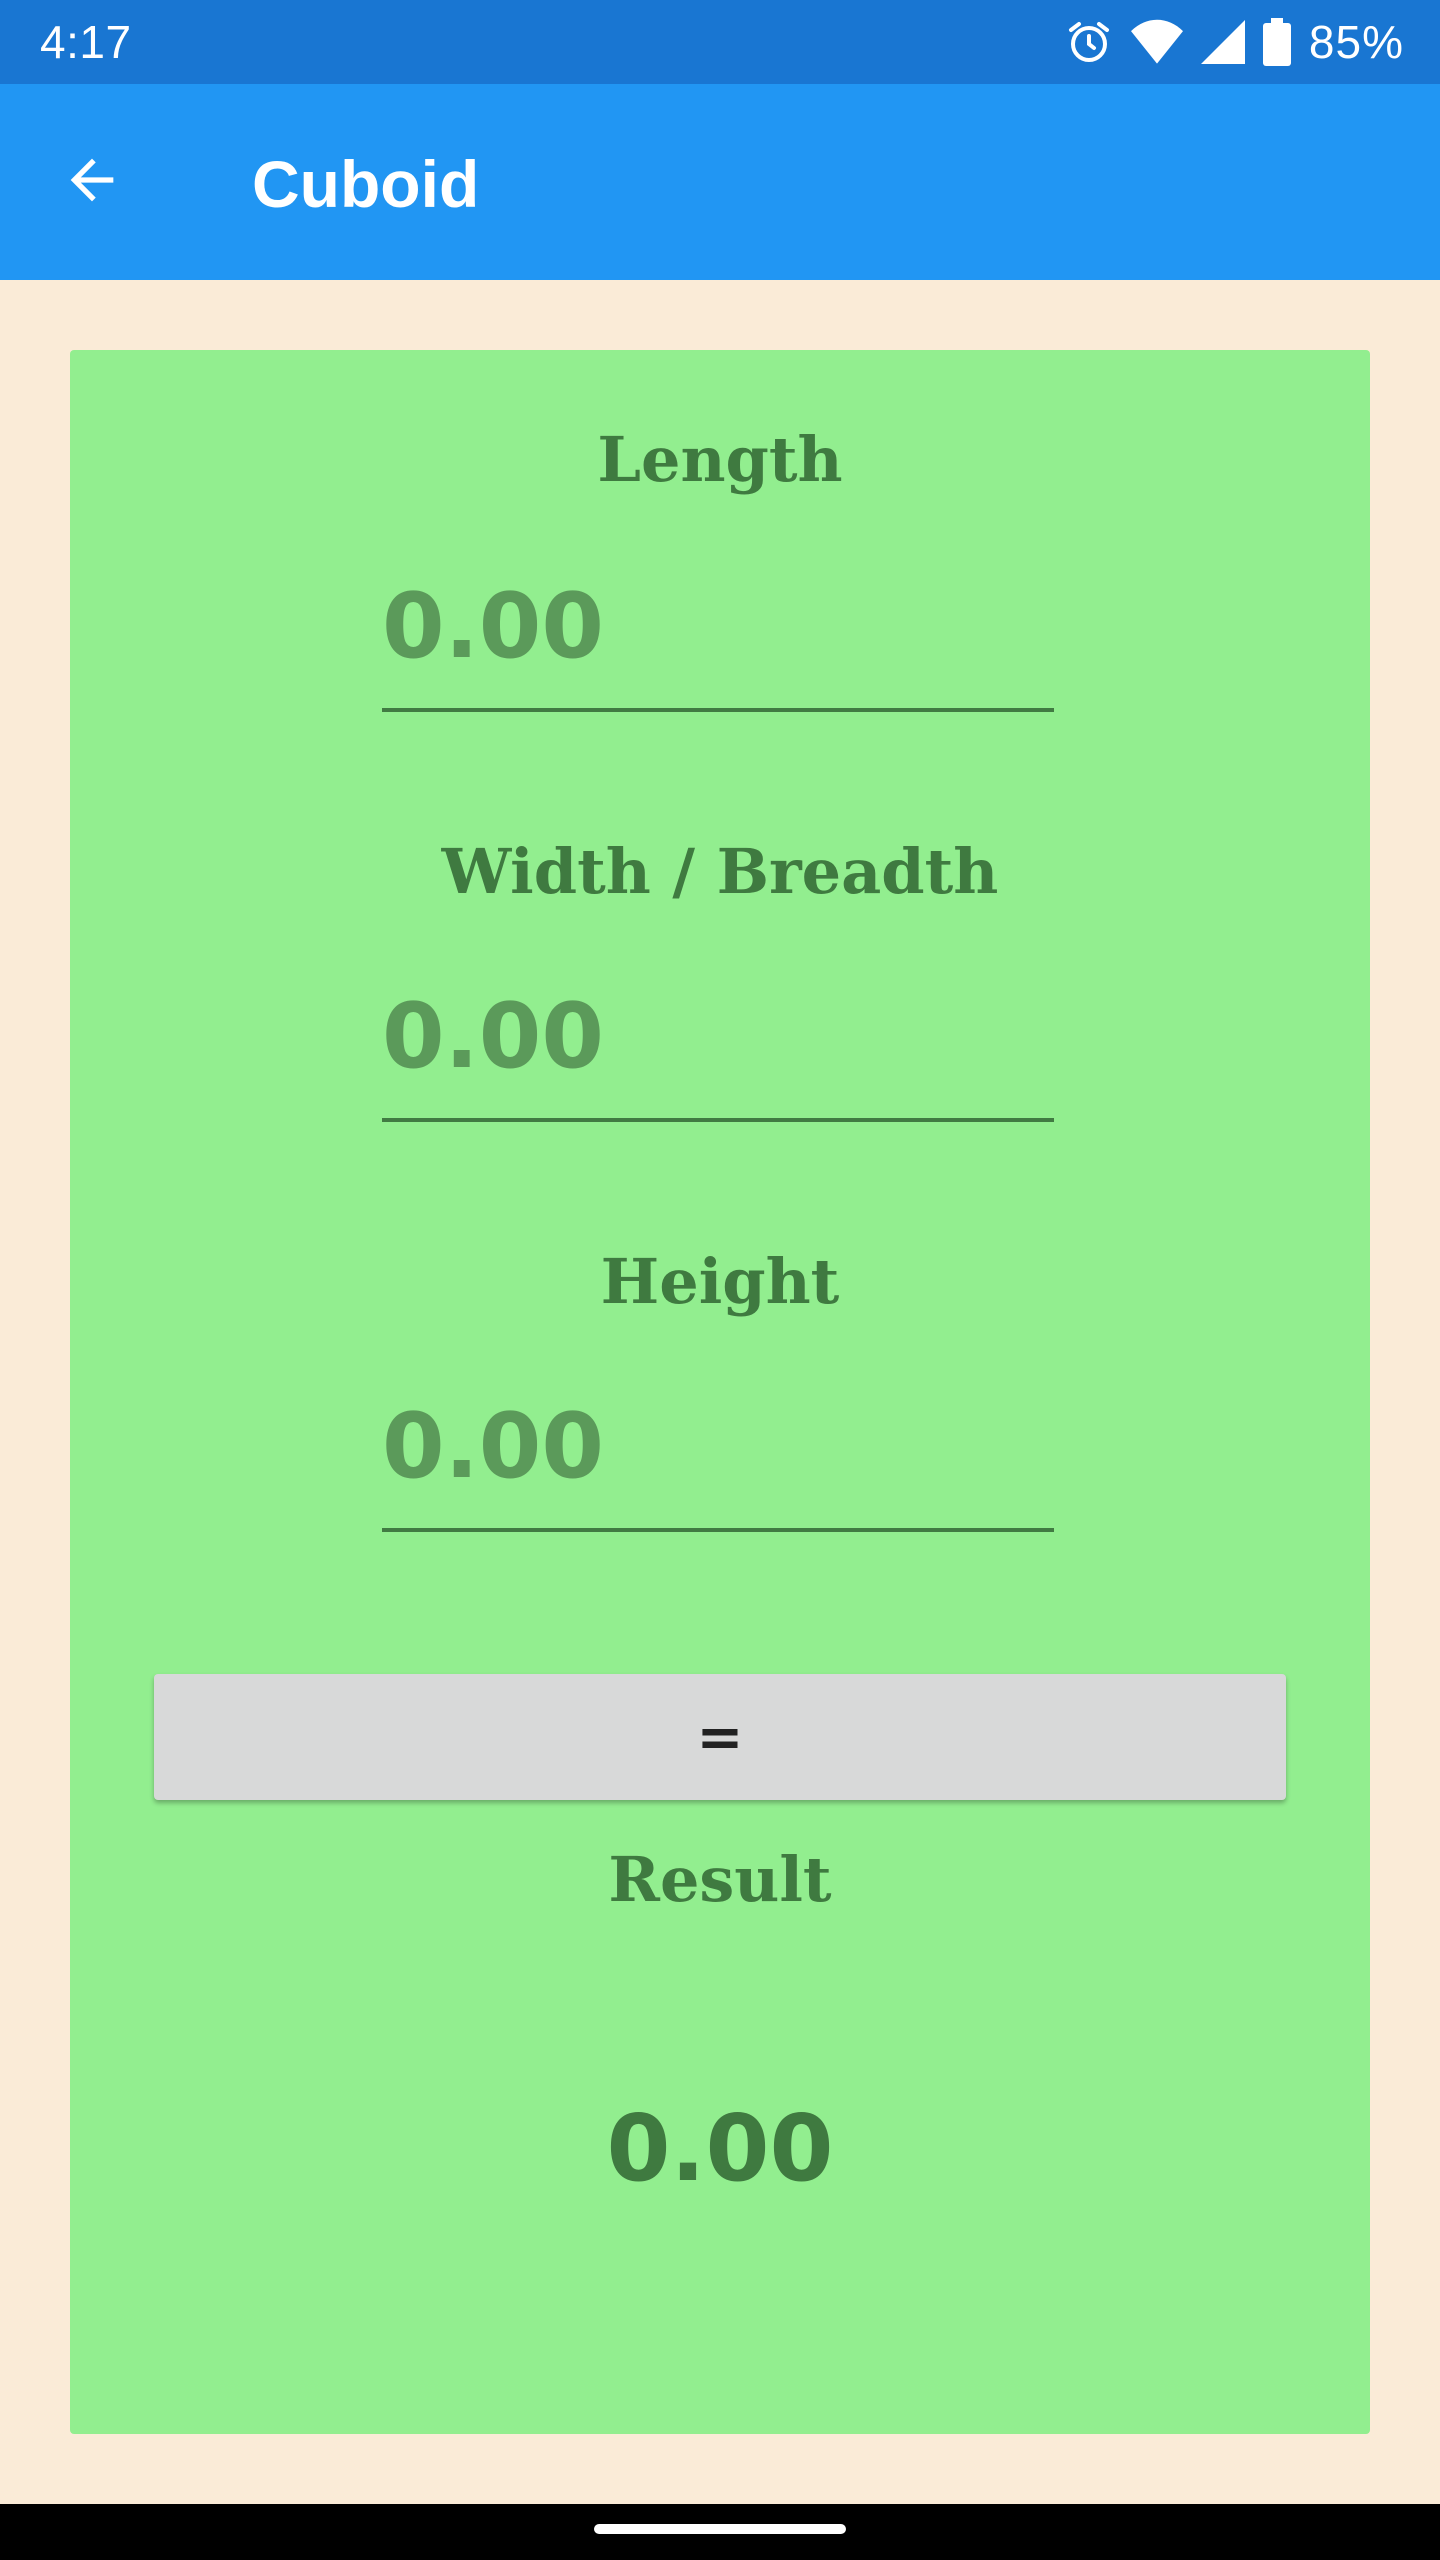  I want to click on status-icons: 85%, so click(1234, 42).